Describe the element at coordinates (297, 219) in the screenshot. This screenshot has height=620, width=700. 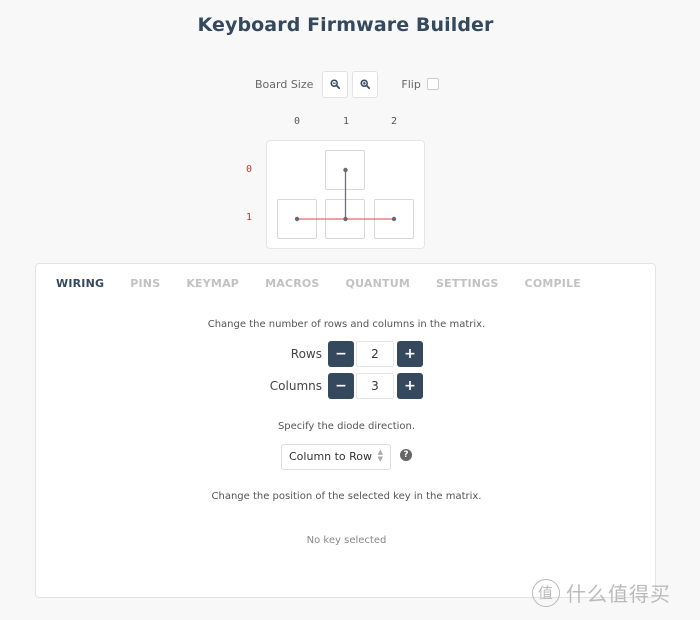
I see `key-r1-c0` at that location.